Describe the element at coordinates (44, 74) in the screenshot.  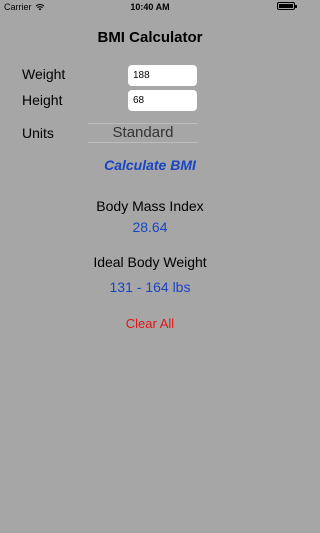
I see `weight-label: Weight` at that location.